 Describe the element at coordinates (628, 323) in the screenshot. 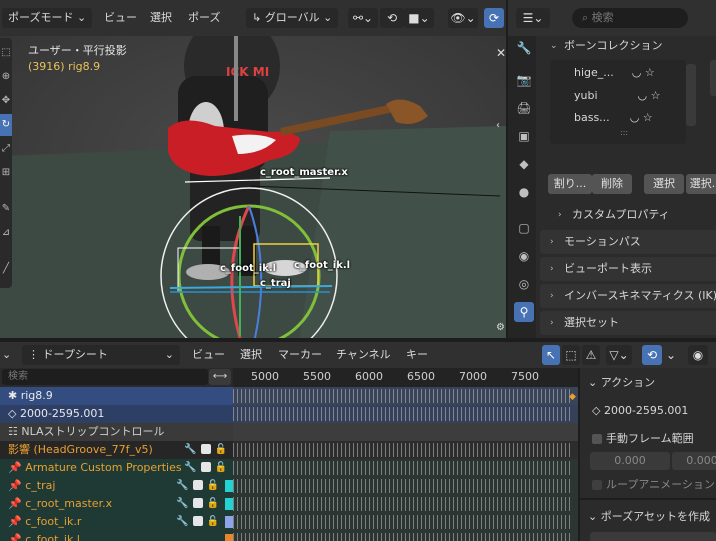

I see `selection-sets-panel: › 選択セット` at that location.